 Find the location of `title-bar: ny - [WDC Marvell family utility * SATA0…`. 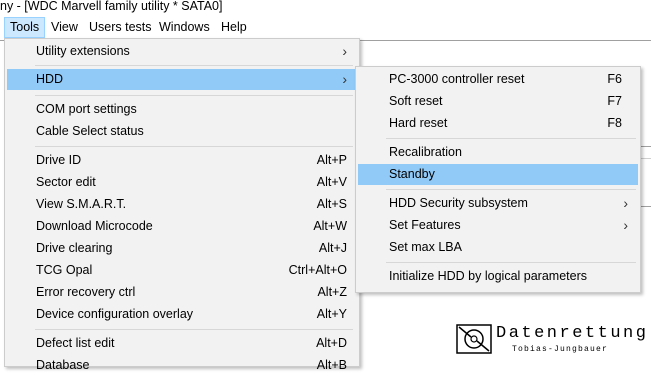

title-bar: ny - [WDC Marvell family utility * SATA0… is located at coordinates (325, 8).